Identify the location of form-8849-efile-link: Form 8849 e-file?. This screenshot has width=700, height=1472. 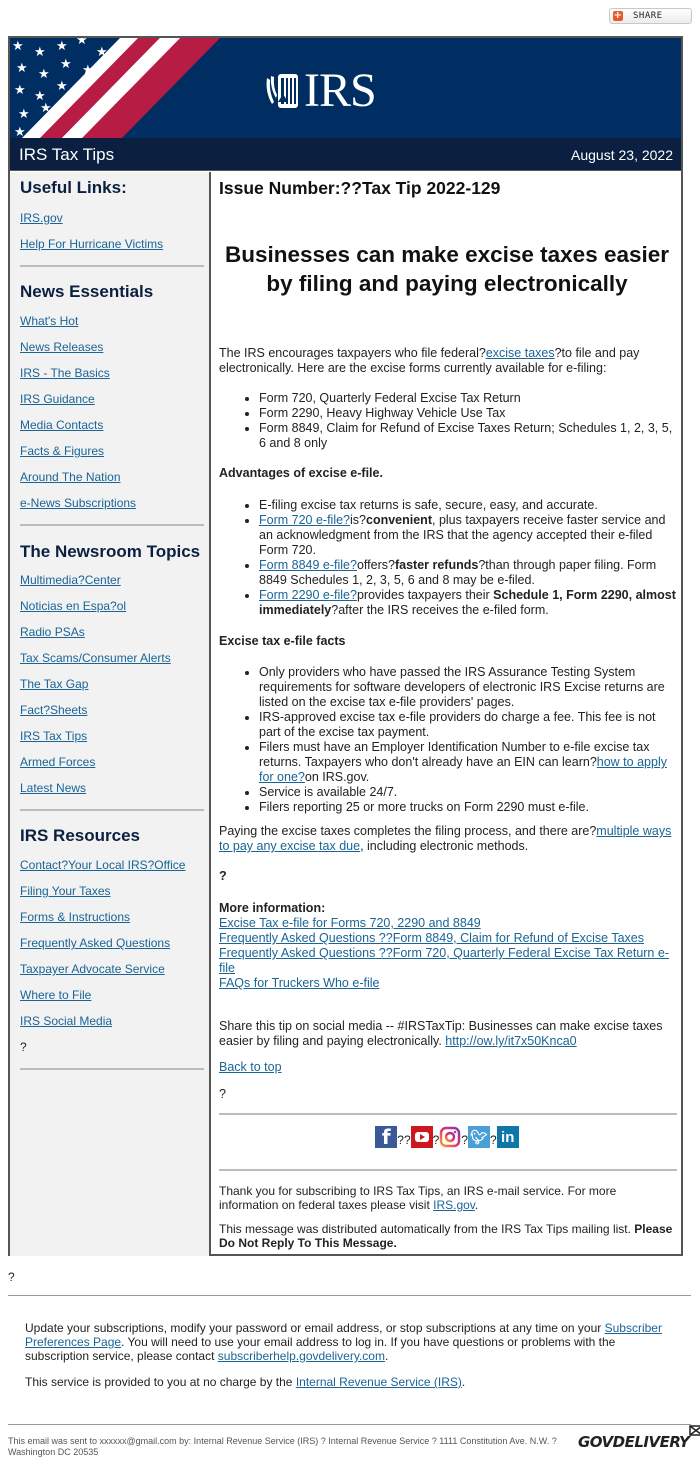
(308, 565).